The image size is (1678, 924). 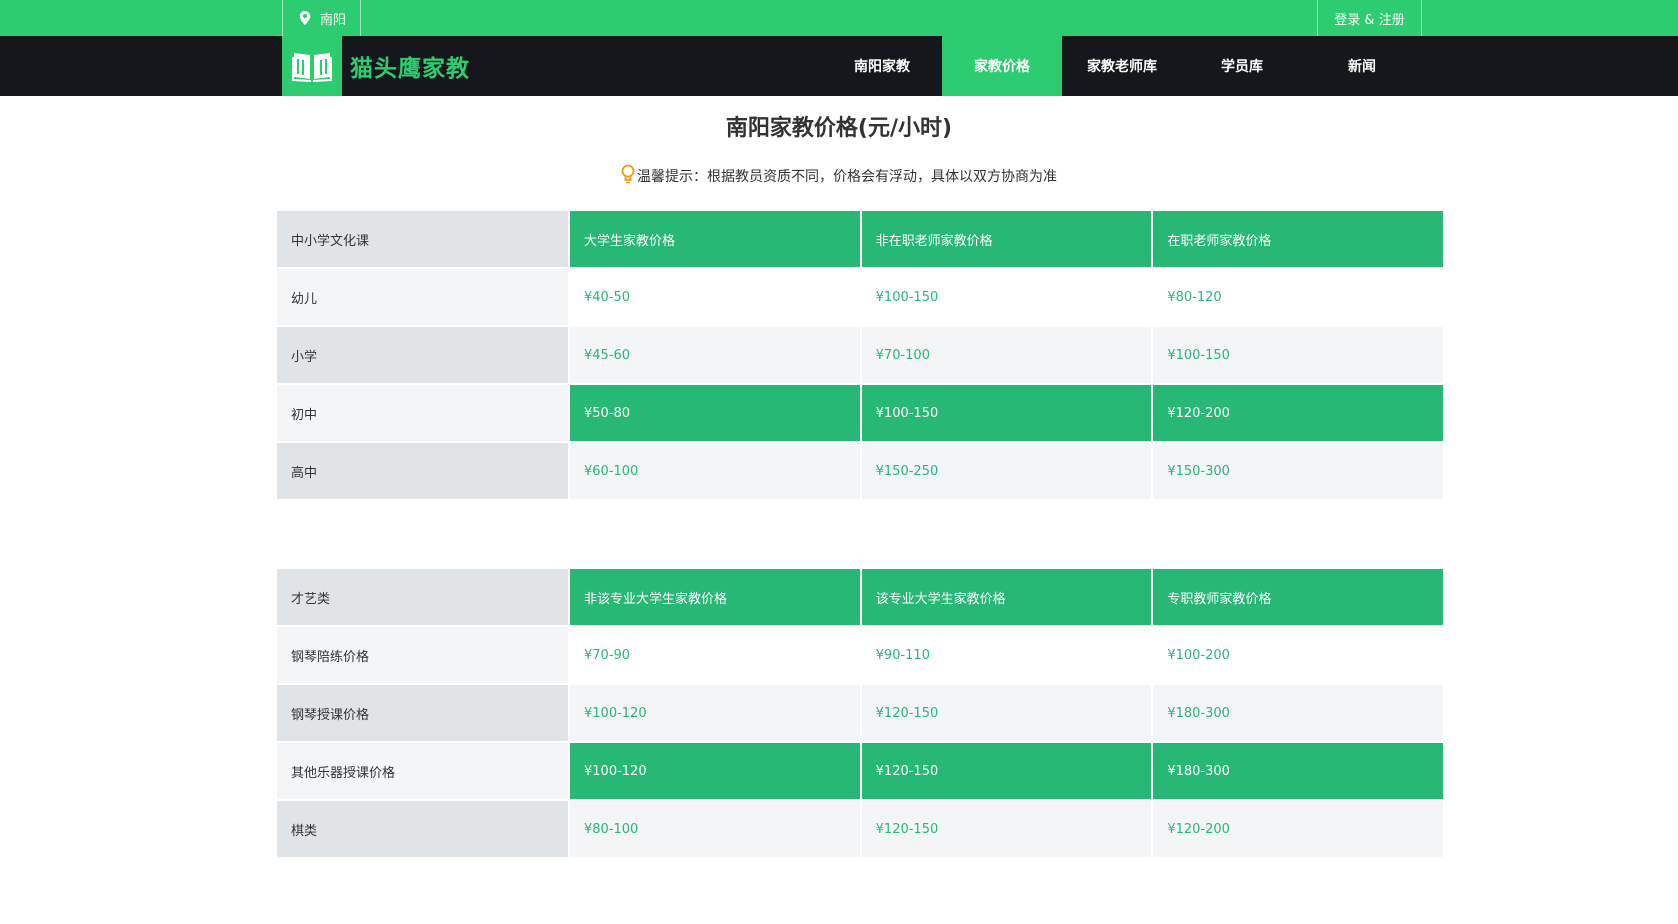 What do you see at coordinates (847, 177) in the screenshot?
I see `hint-text: 温馨提示：根据教员资质不同，价格会有浮动，具体以双方协商为准` at bounding box center [847, 177].